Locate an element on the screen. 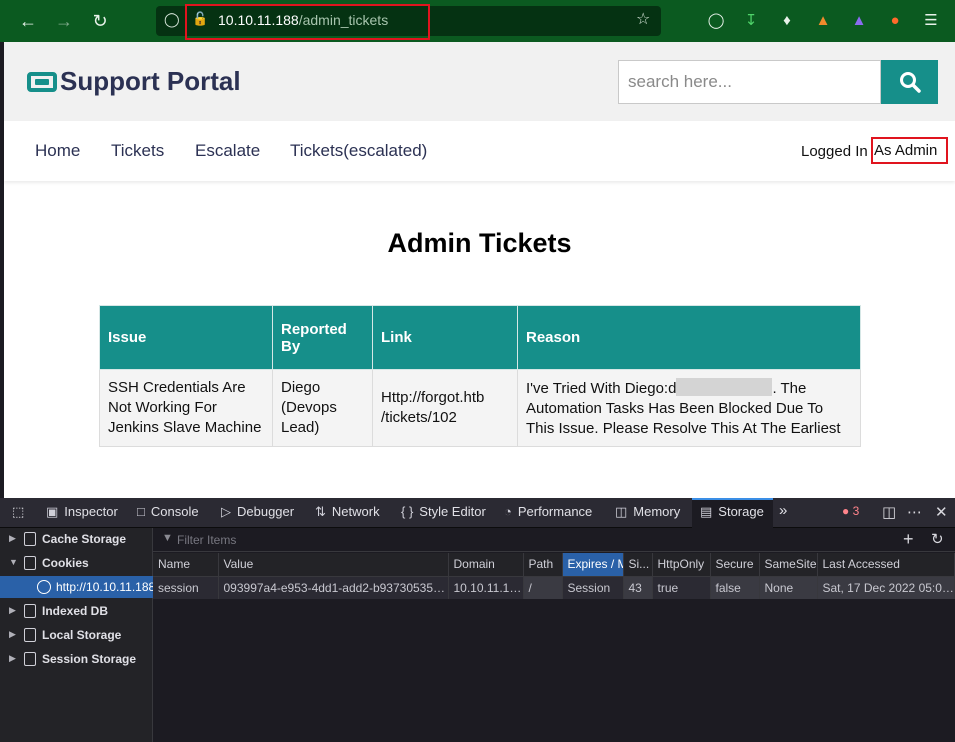 Image resolution: width=955 pixels, height=742 pixels. cookie-col-expires: Expires / M is located at coordinates (593, 565).